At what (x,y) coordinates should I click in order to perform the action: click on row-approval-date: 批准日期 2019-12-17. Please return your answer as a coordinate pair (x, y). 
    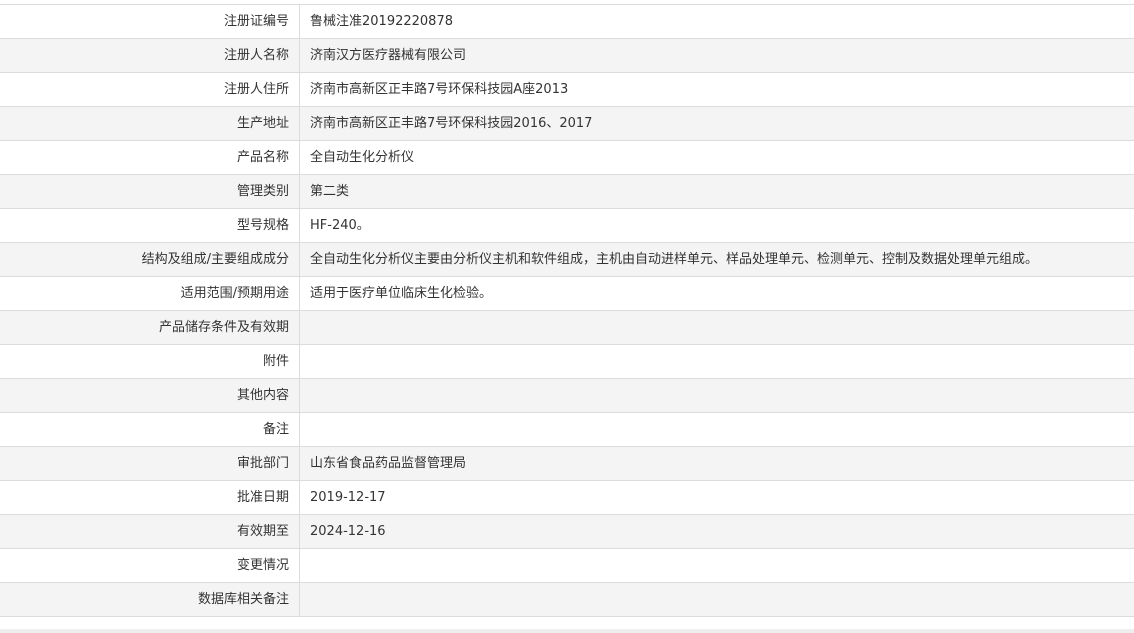
    Looking at the image, I should click on (567, 498).